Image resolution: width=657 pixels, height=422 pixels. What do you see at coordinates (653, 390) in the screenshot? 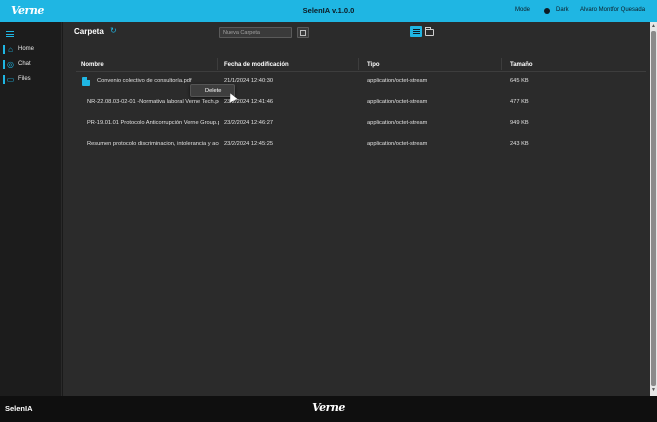
I see `scroll-down-icon: ▼` at bounding box center [653, 390].